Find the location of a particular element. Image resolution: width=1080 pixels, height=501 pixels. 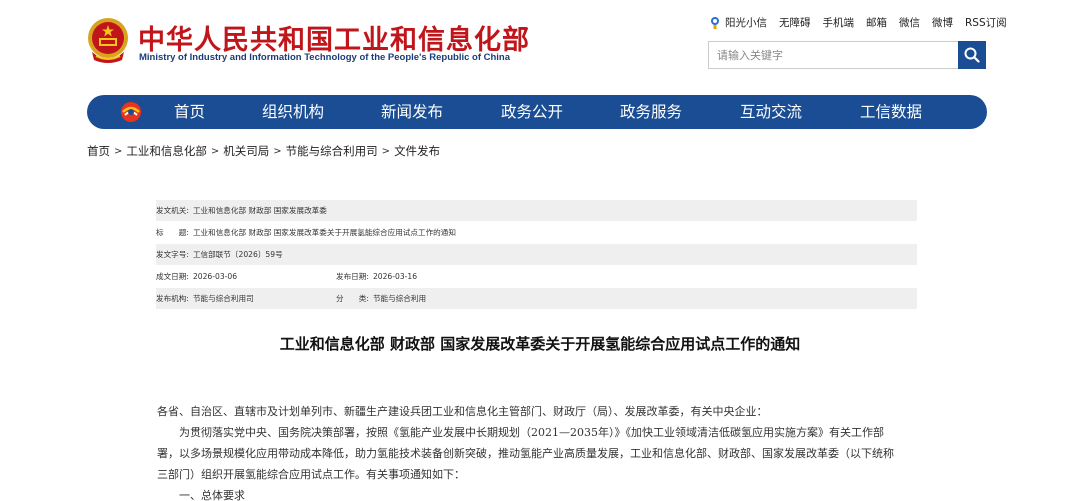

meta-org-label: 发布机构: is located at coordinates (172, 298).